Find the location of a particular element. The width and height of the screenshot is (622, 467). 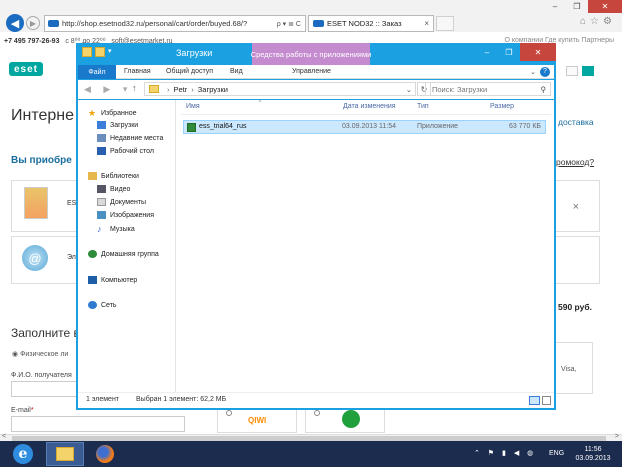

star-icon: ★ is located at coordinates (92, 113).